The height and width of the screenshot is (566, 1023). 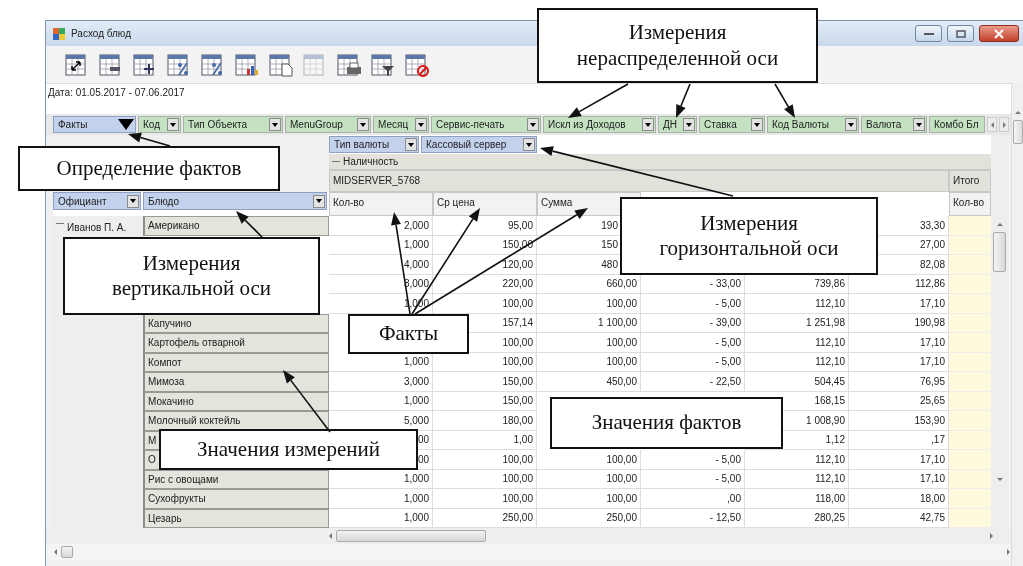 What do you see at coordinates (233, 124) in the screenshot?
I see `dimension-field-chip: Тип Объекта` at bounding box center [233, 124].